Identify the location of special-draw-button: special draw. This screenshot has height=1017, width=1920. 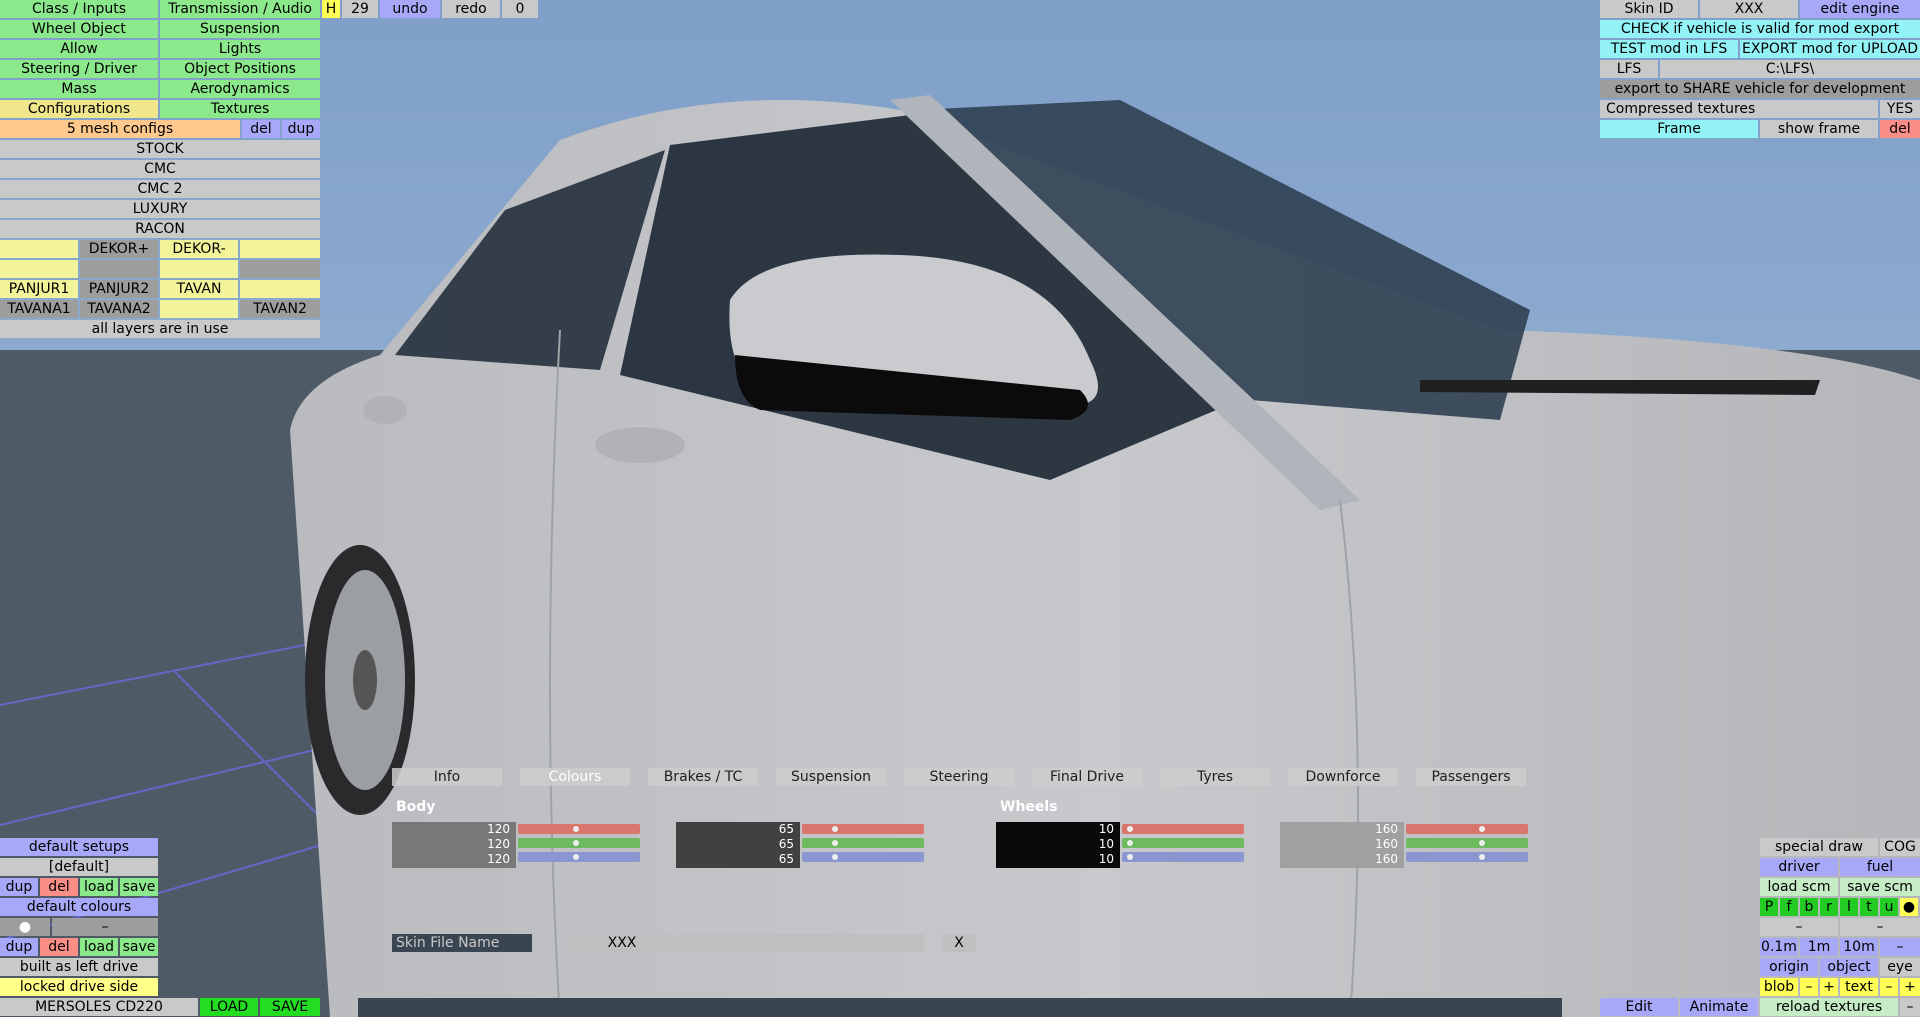
(1819, 847).